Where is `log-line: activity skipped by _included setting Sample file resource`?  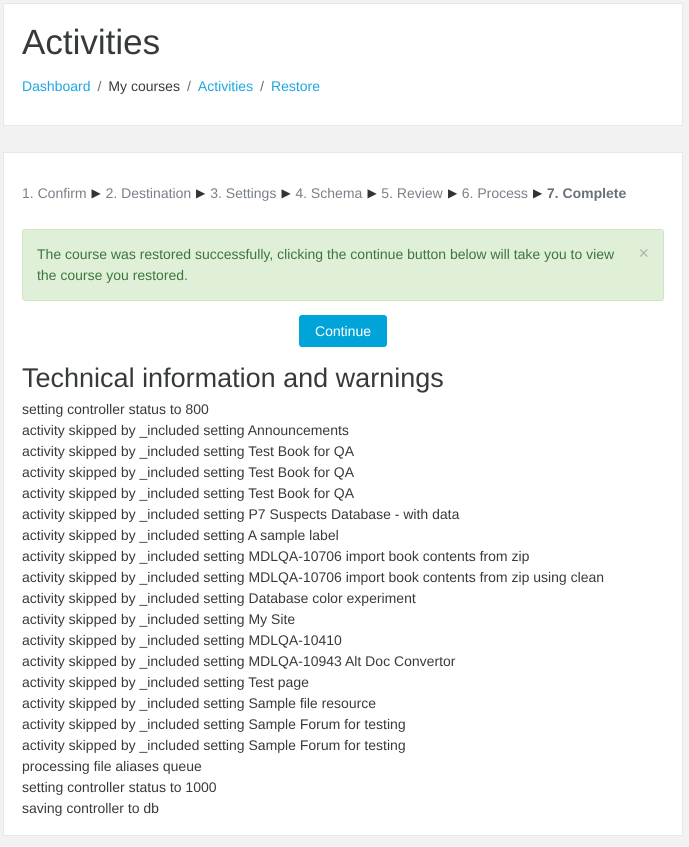
log-line: activity skipped by _included setting Sample file resource is located at coordinates (199, 703).